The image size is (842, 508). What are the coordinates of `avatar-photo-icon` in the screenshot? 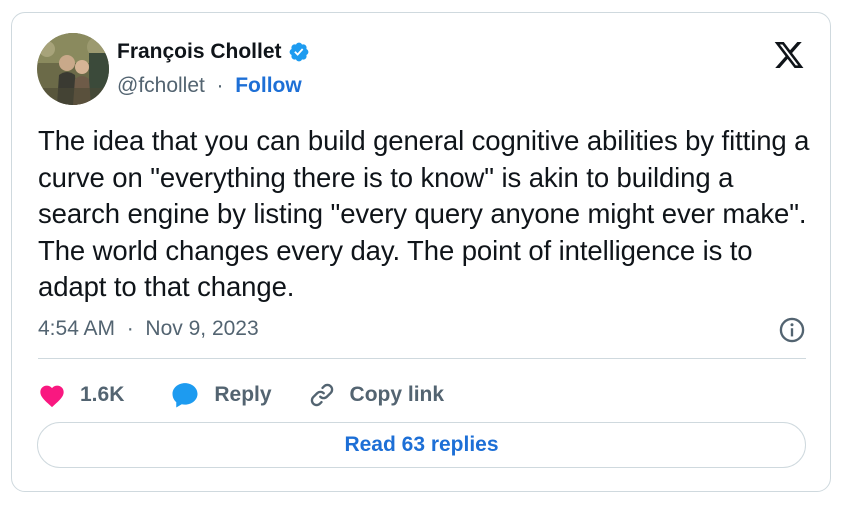 It's located at (73, 69).